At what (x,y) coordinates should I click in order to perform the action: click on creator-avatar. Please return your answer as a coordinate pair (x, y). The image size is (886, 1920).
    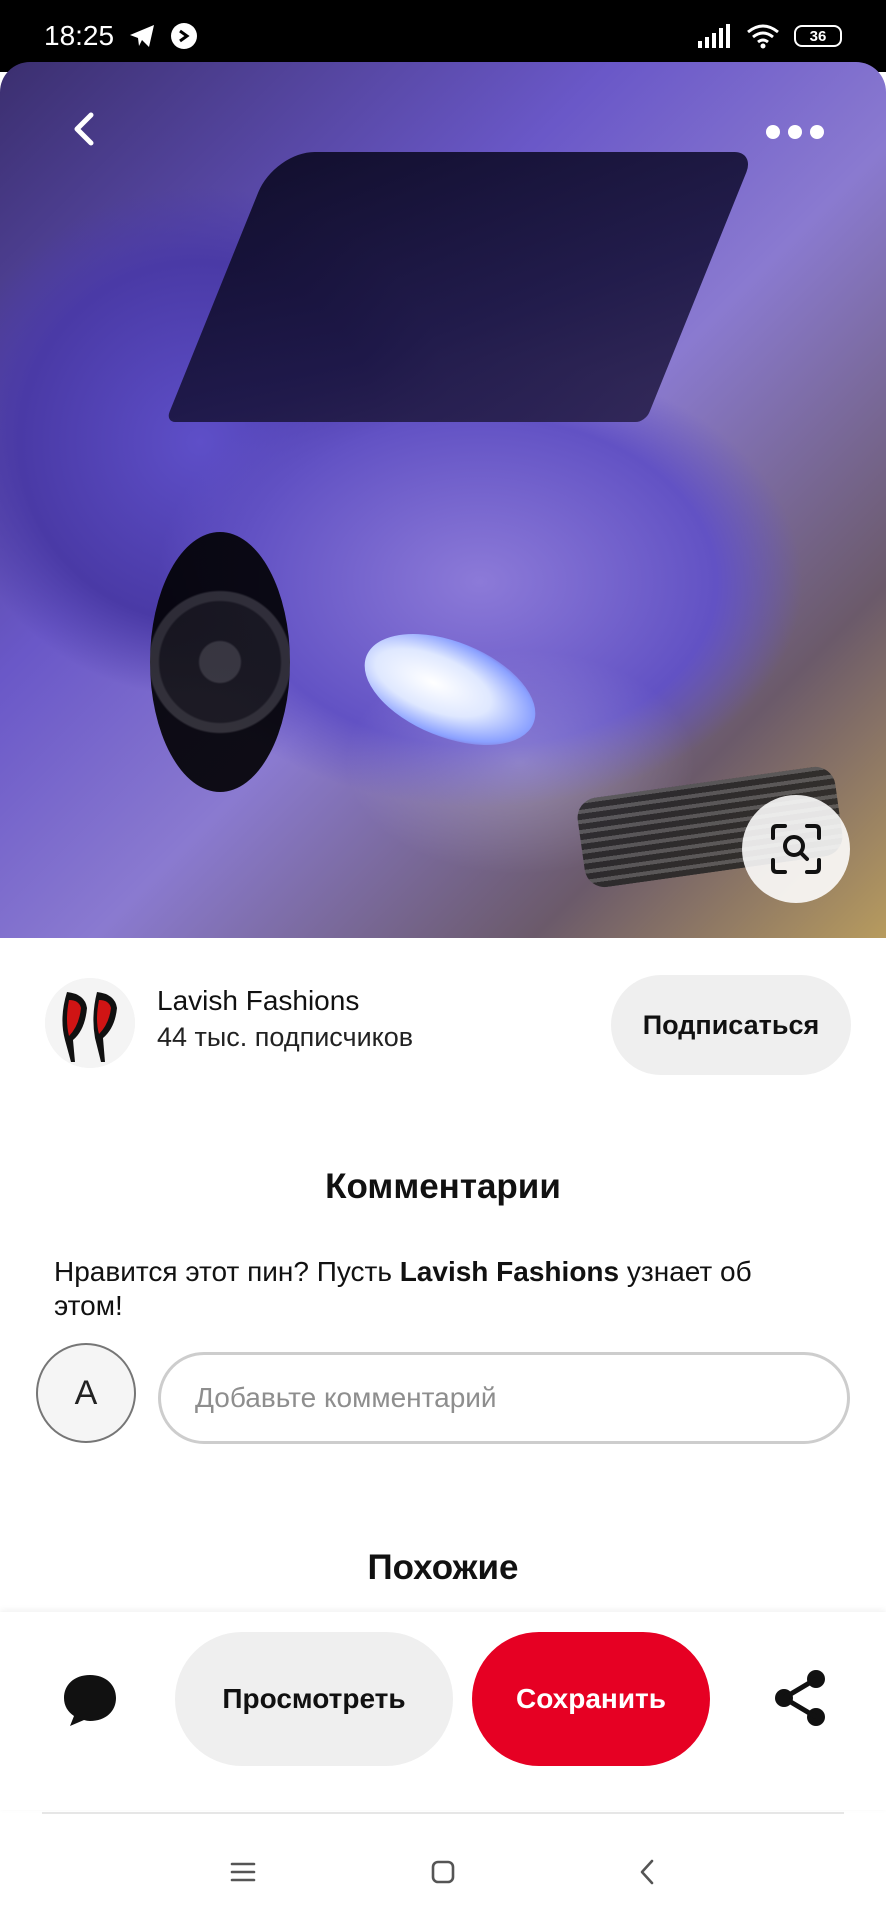
    Looking at the image, I should click on (90, 1023).